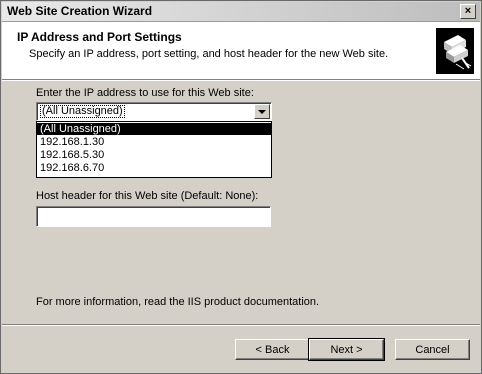  I want to click on footer-divider-highlight, so click(241, 325).